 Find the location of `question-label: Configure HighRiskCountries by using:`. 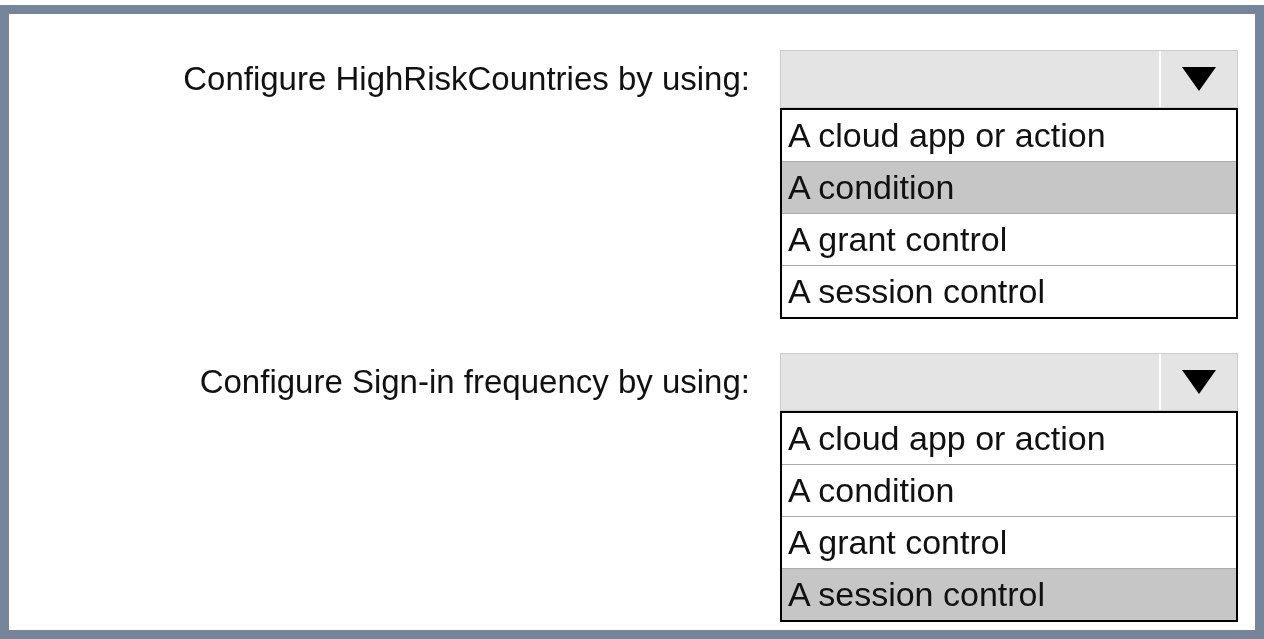

question-label: Configure HighRiskCountries by using: is located at coordinates (466, 79).